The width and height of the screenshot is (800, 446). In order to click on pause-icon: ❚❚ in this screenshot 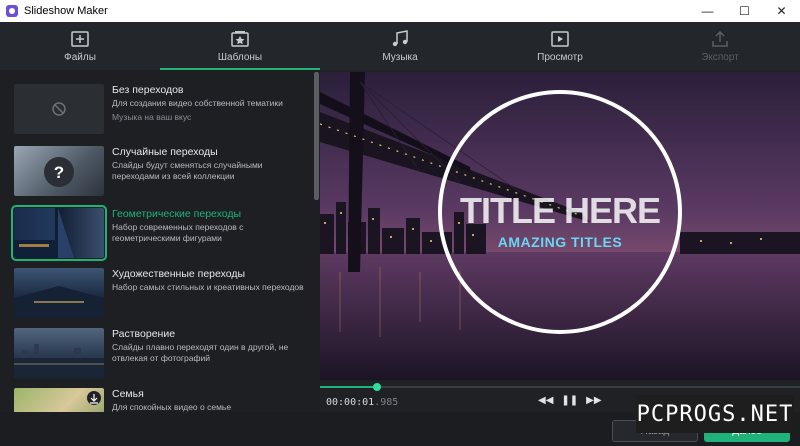, I will do `click(569, 400)`.